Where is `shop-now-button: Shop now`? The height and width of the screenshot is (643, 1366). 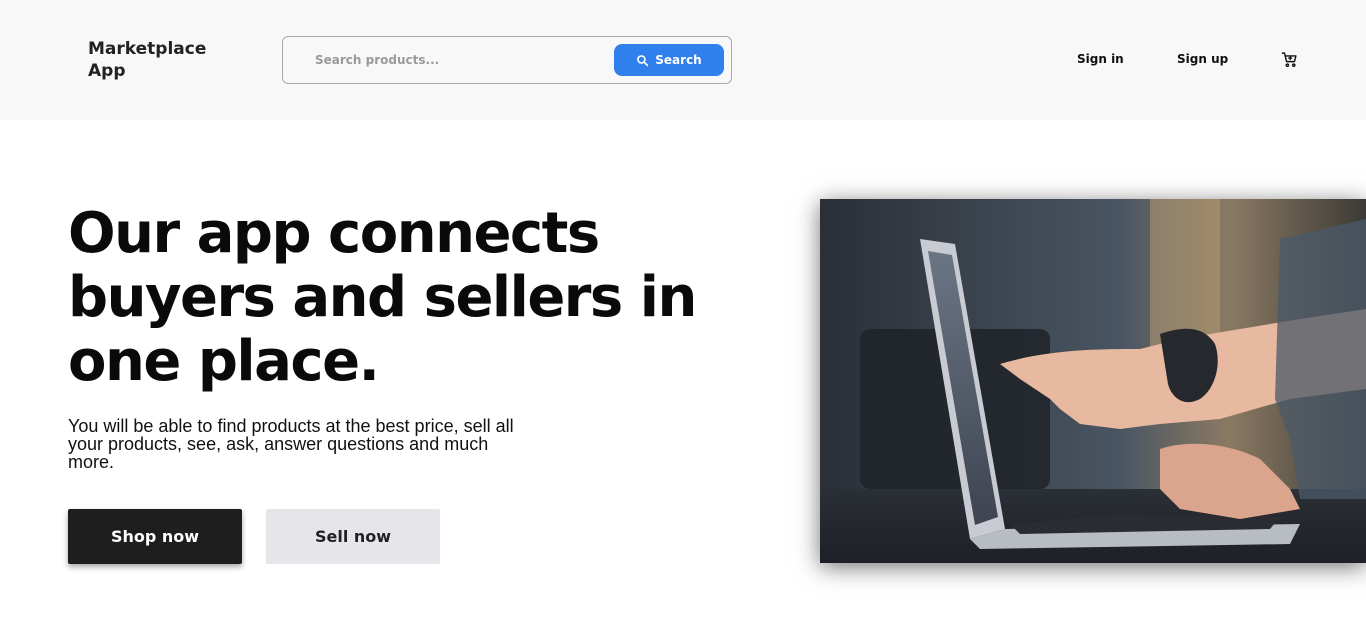
shop-now-button: Shop now is located at coordinates (155, 536).